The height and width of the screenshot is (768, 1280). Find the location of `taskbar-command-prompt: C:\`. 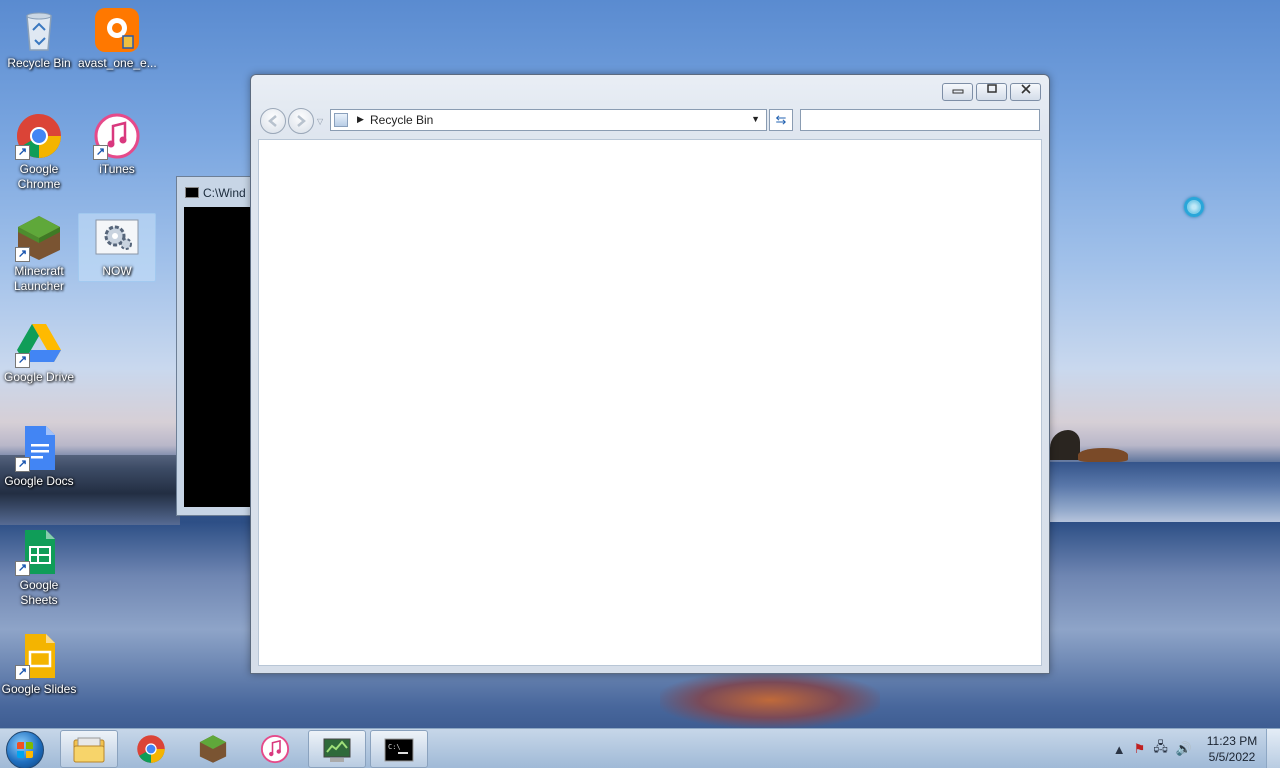

taskbar-command-prompt: C:\ is located at coordinates (399, 749).